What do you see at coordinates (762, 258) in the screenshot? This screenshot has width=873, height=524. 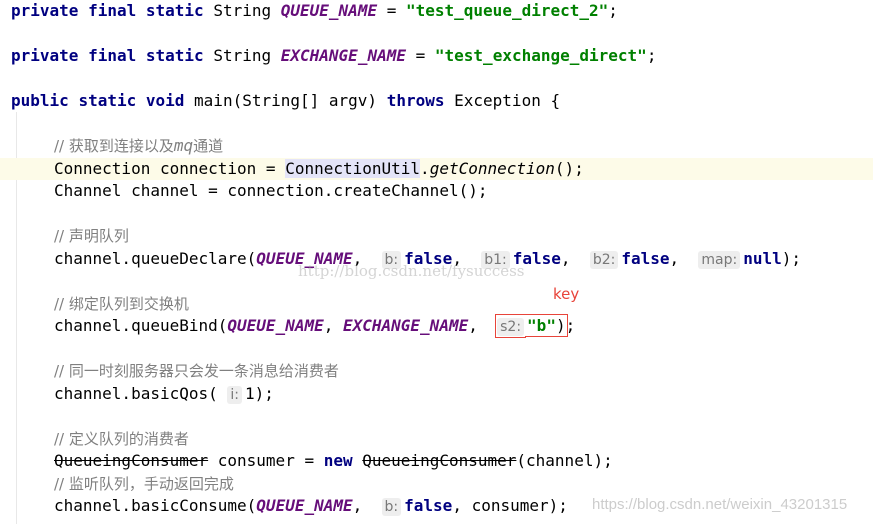 I see `keyword: null` at bounding box center [762, 258].